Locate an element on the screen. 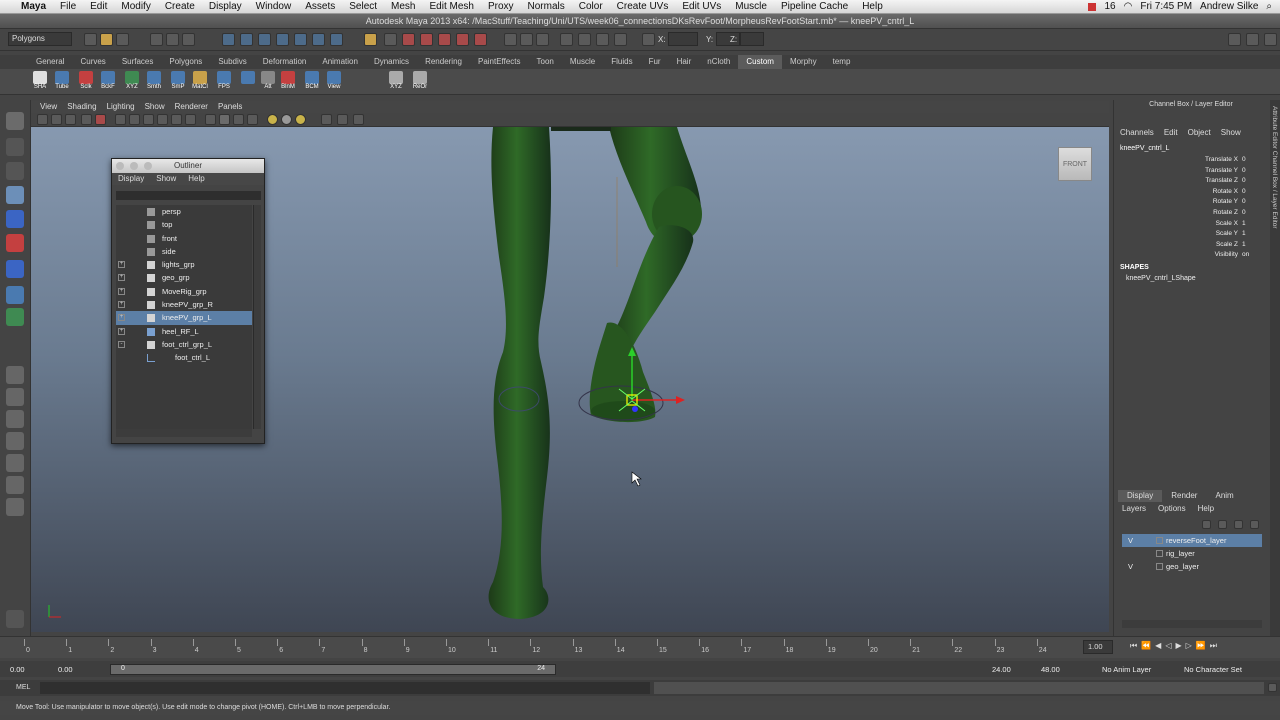 The width and height of the screenshot is (1280, 720). outliner-item: foot_ctrl_L is located at coordinates (184, 357).